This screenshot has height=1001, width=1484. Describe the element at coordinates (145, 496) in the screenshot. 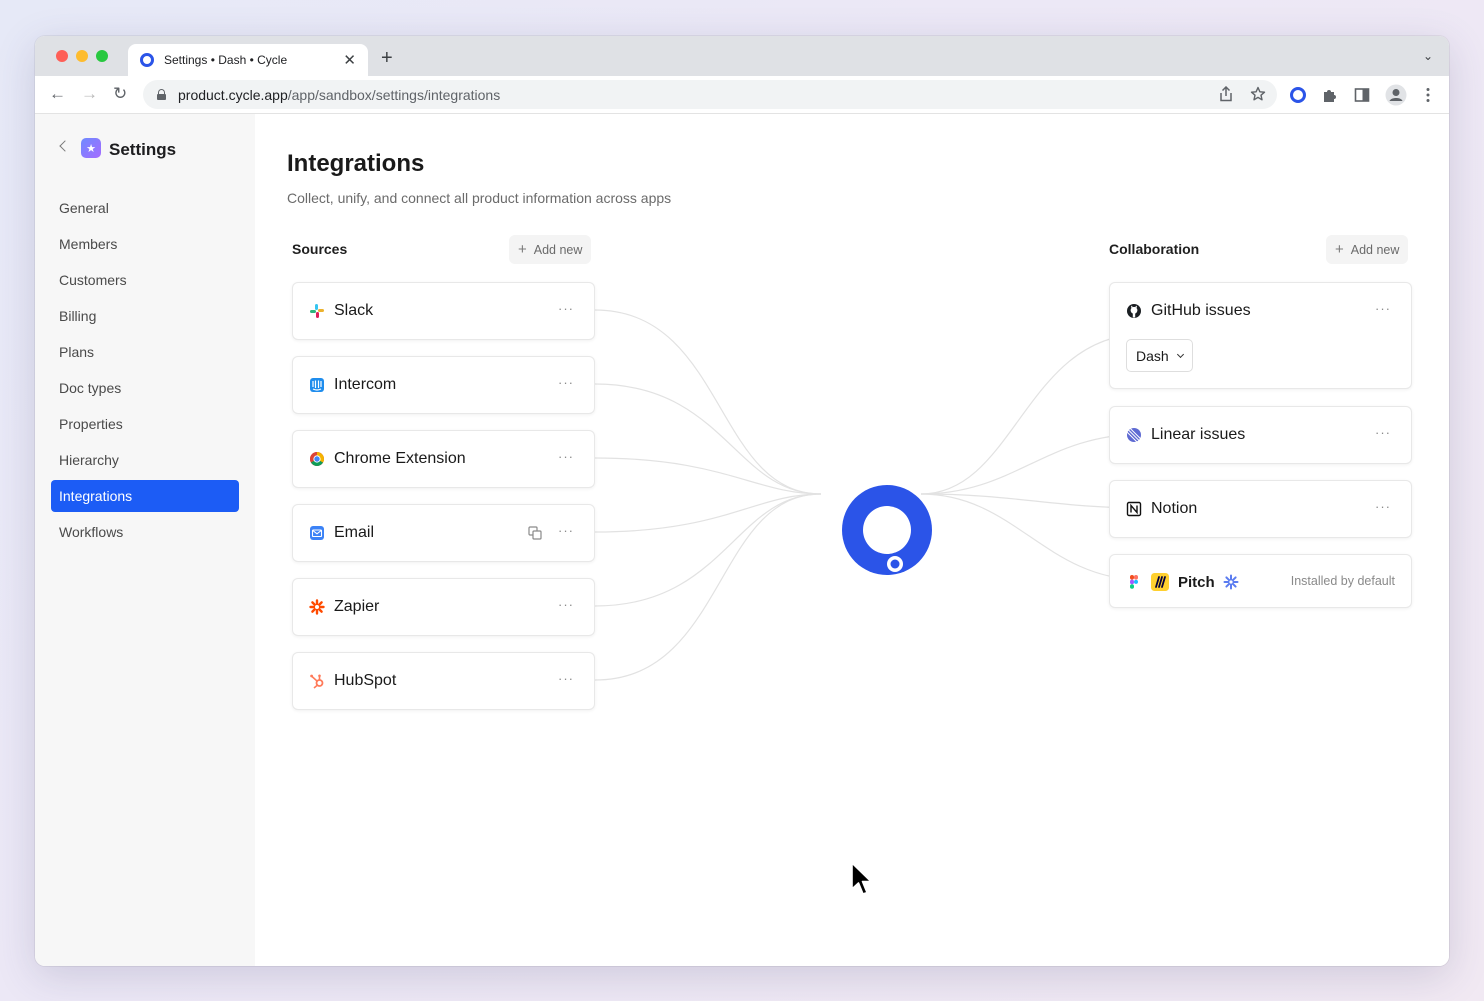

I see `sidebar-item-integrations: Integrations` at that location.